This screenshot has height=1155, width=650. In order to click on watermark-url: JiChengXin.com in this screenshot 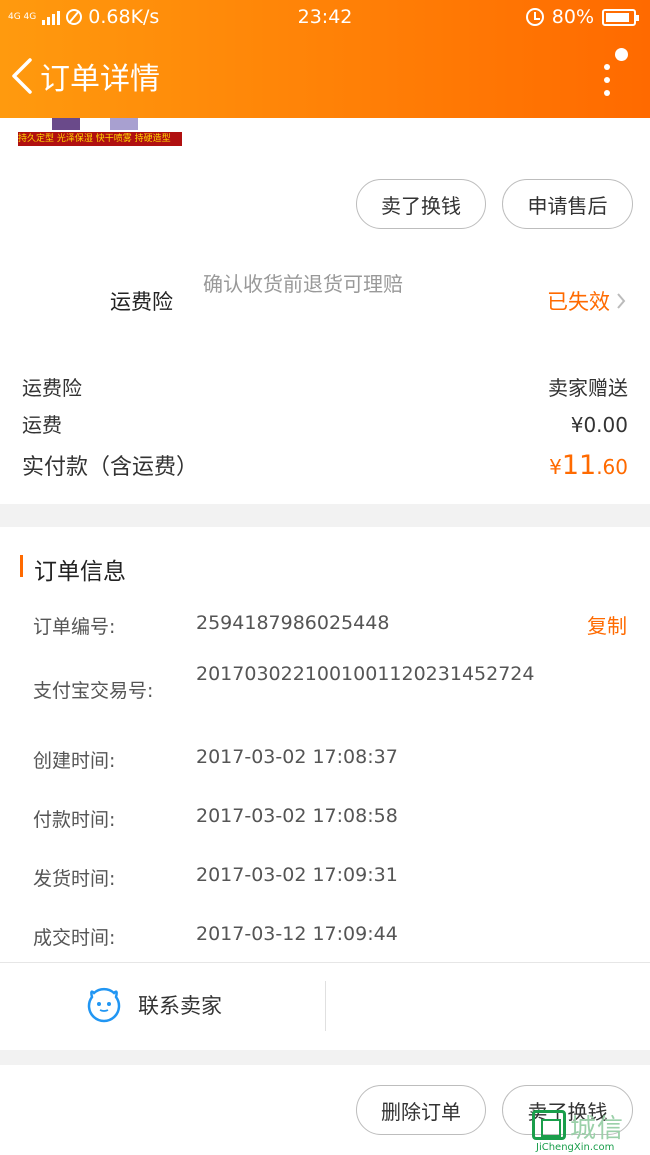, I will do `click(575, 1147)`.